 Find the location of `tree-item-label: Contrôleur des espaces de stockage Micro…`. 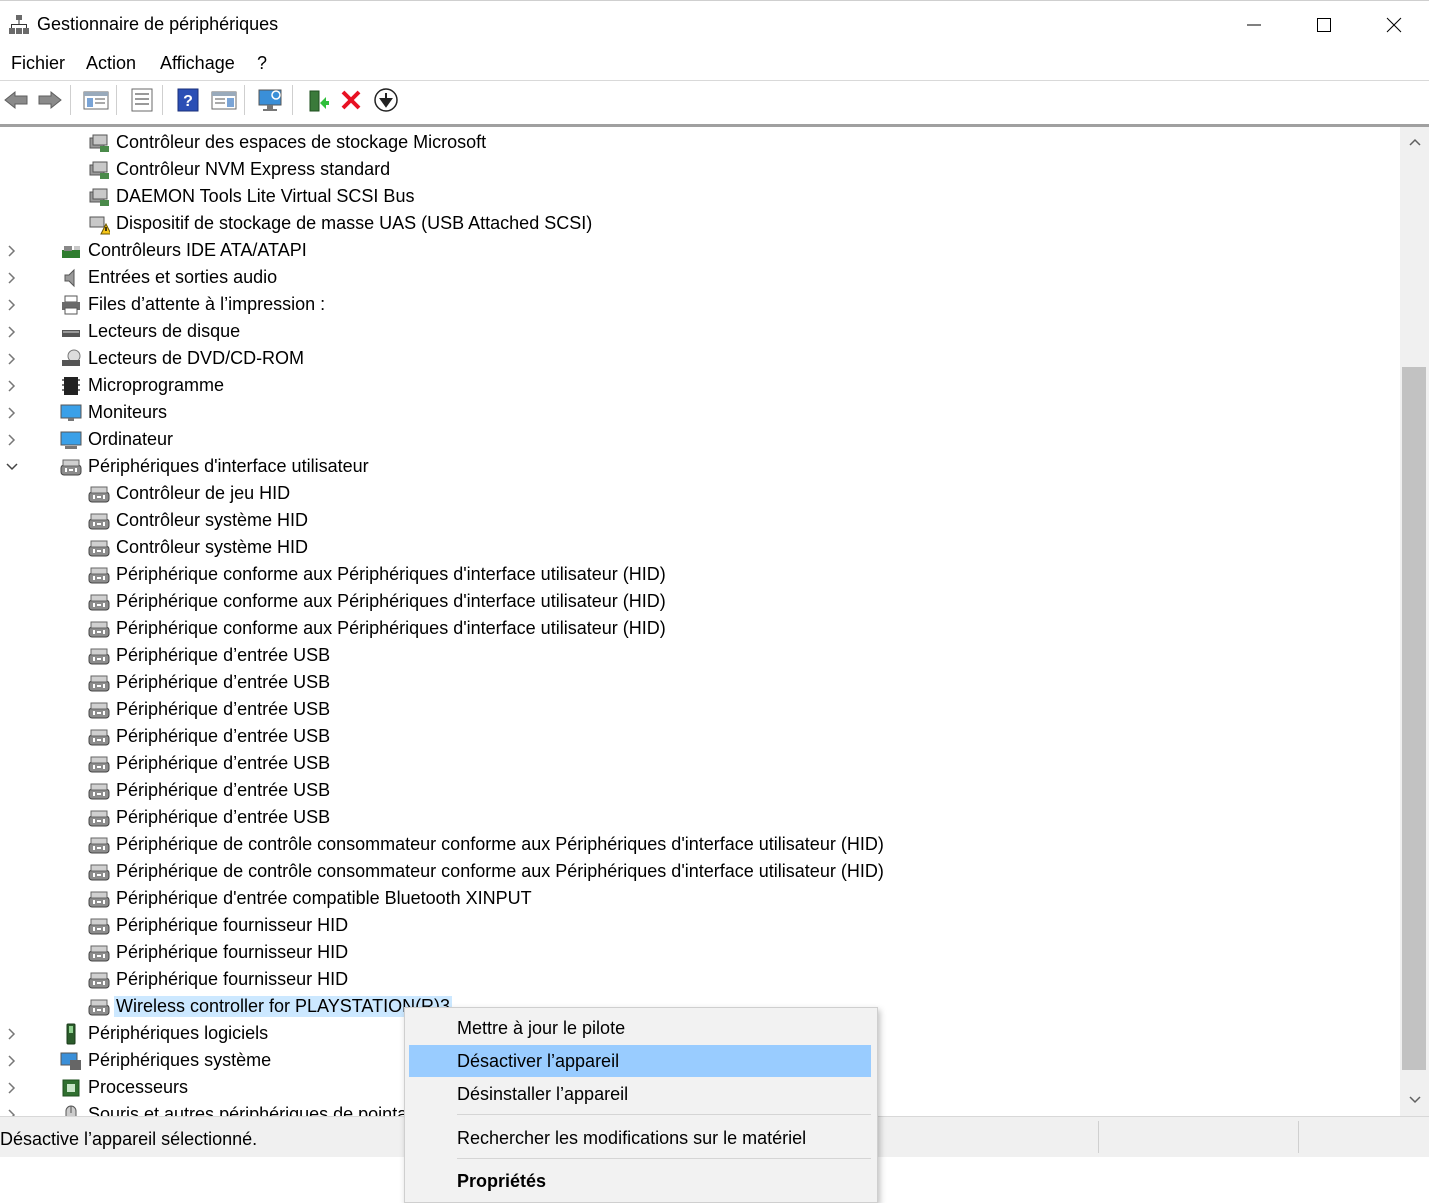

tree-item-label: Contrôleur des espaces de stockage Micro… is located at coordinates (301, 142).